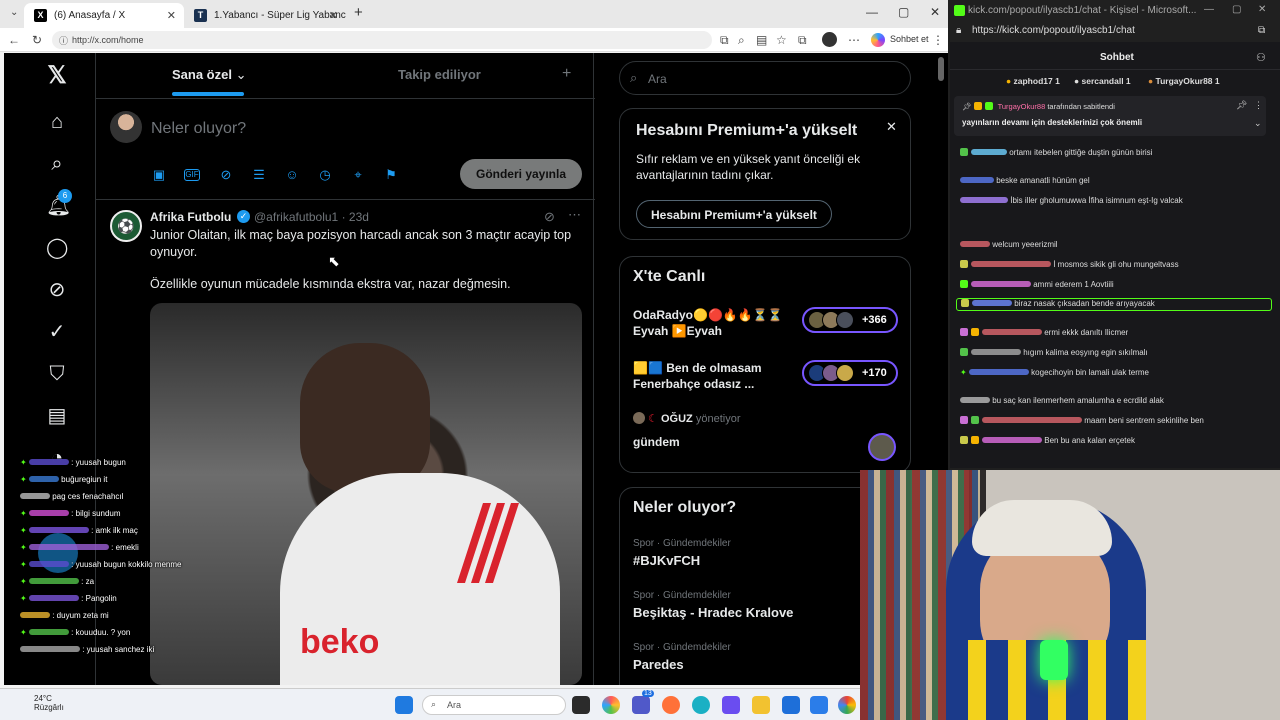  Describe the element at coordinates (909, 39) in the screenshot. I see `copilot-chat-label: Sohbet et` at that location.